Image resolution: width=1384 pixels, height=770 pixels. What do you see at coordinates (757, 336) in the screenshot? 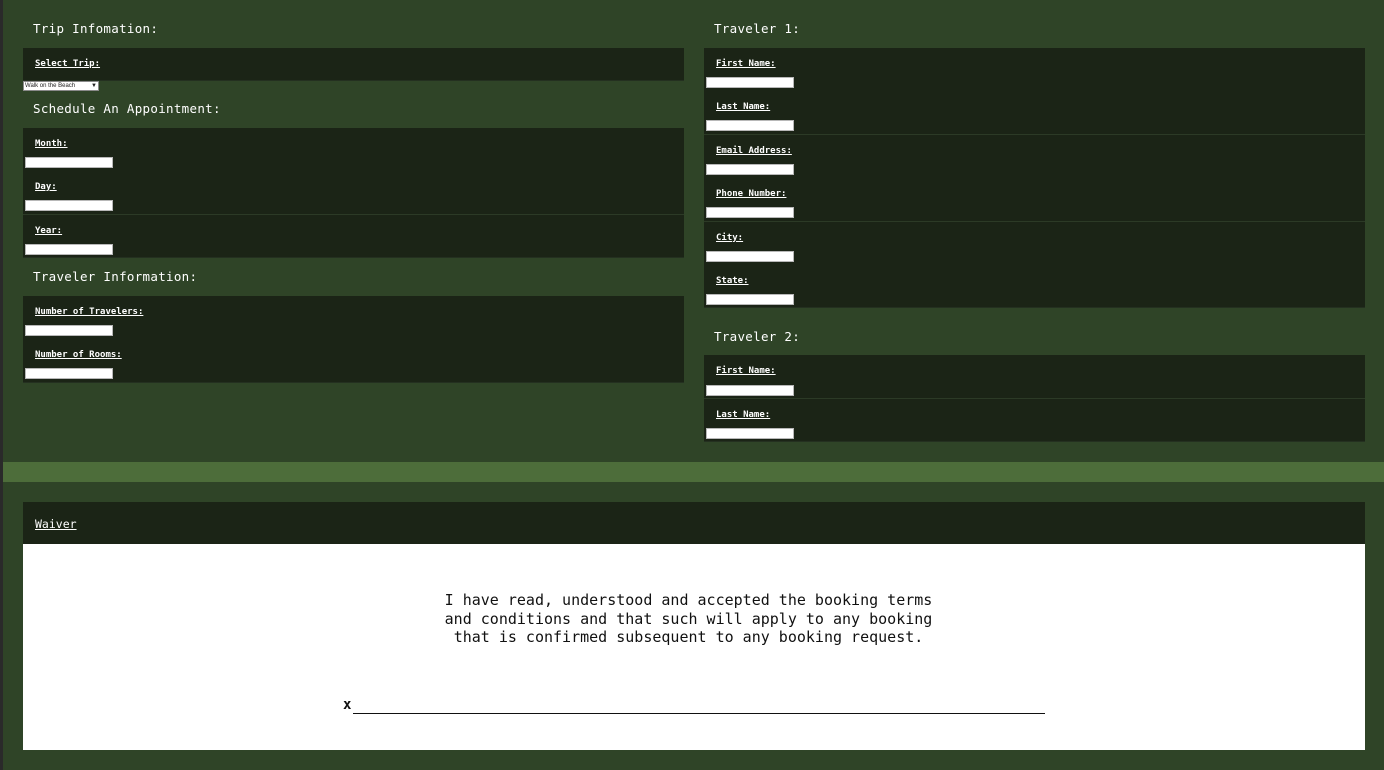
I see `traveler2-title: Traveler 2:` at bounding box center [757, 336].